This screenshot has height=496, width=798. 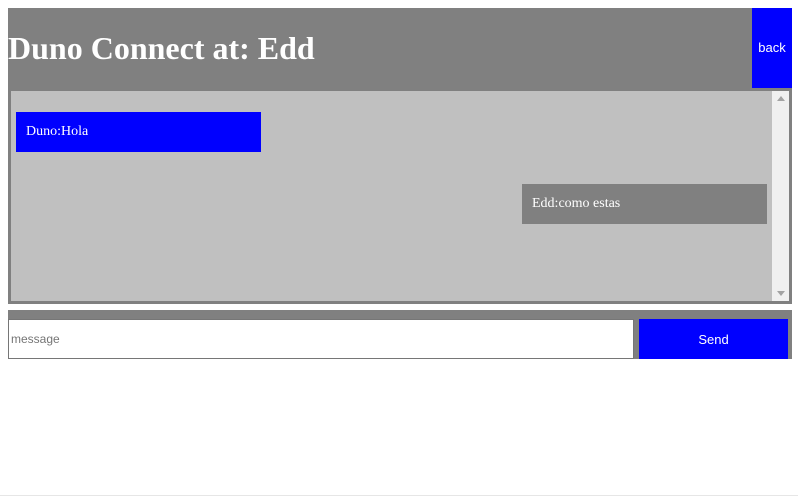 I want to click on scroll-down-arrow-icon, so click(x=781, y=293).